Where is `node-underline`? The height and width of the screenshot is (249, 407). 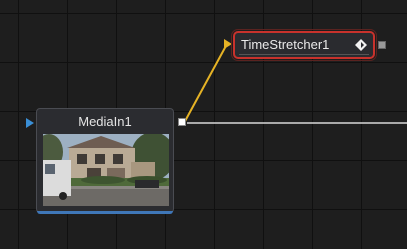
node-underline is located at coordinates (304, 54).